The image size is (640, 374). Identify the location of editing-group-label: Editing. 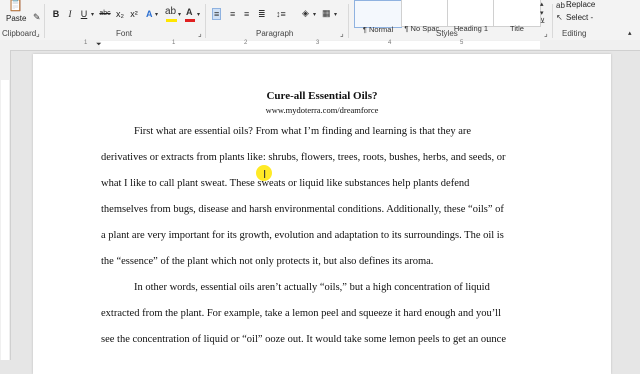
(574, 33).